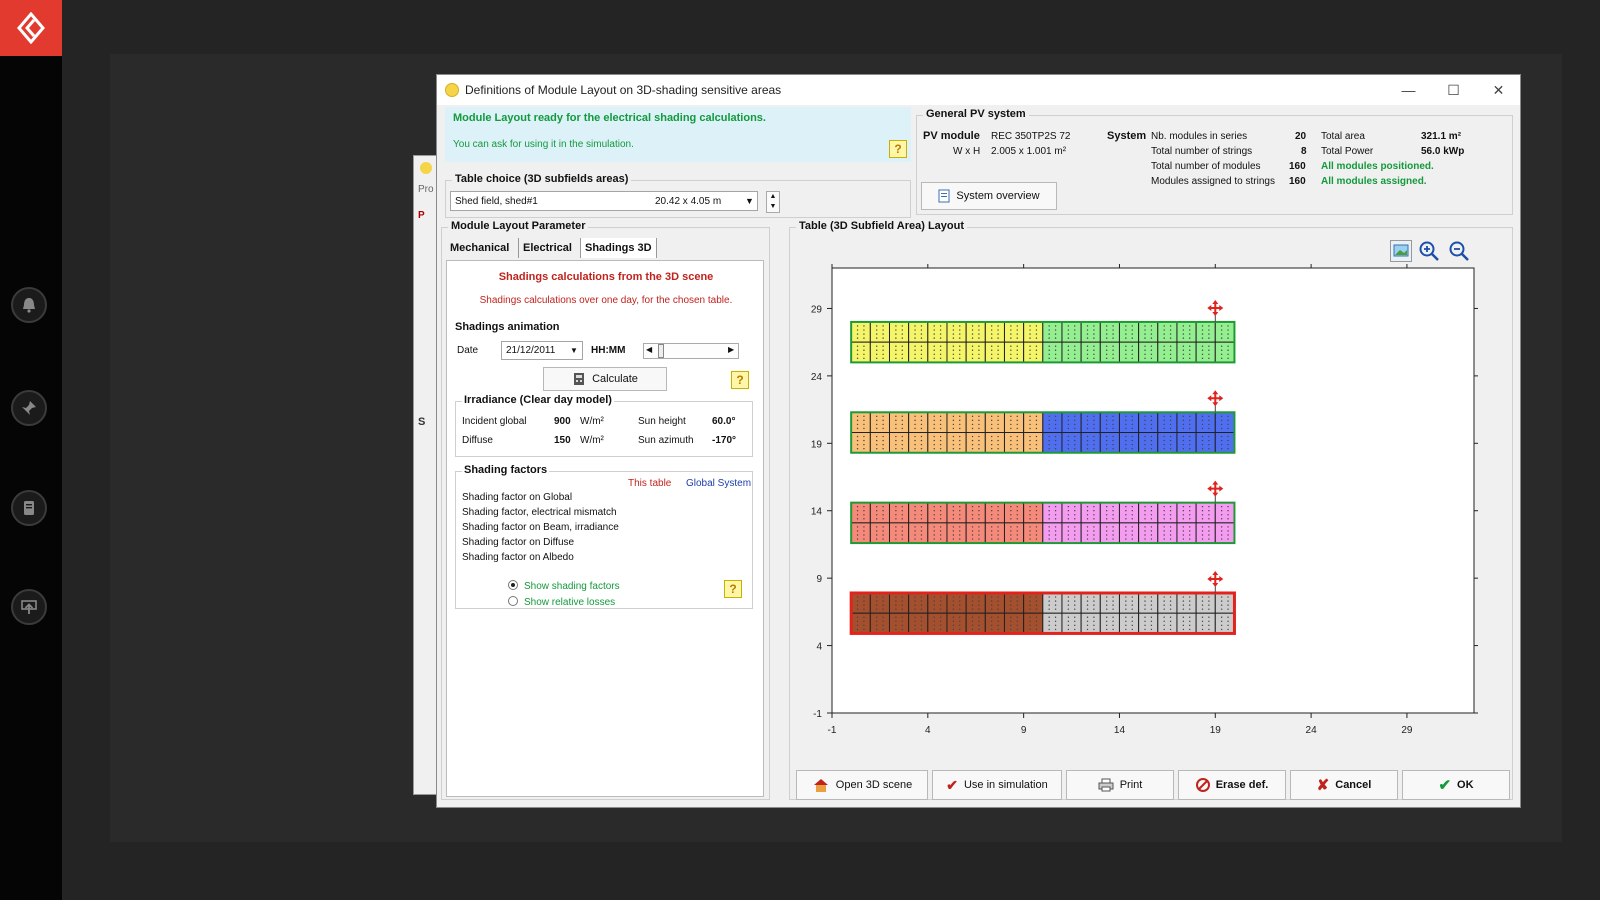 Image resolution: width=1600 pixels, height=900 pixels. Describe the element at coordinates (1232, 785) in the screenshot. I see `erase-def-button: Erase def.` at that location.